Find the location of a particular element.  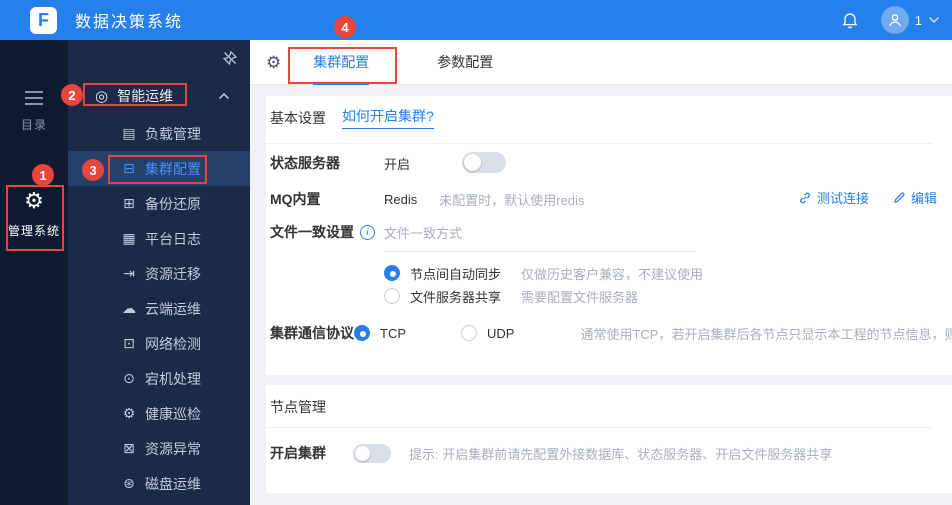

enable-cluster-toggle is located at coordinates (372, 453).